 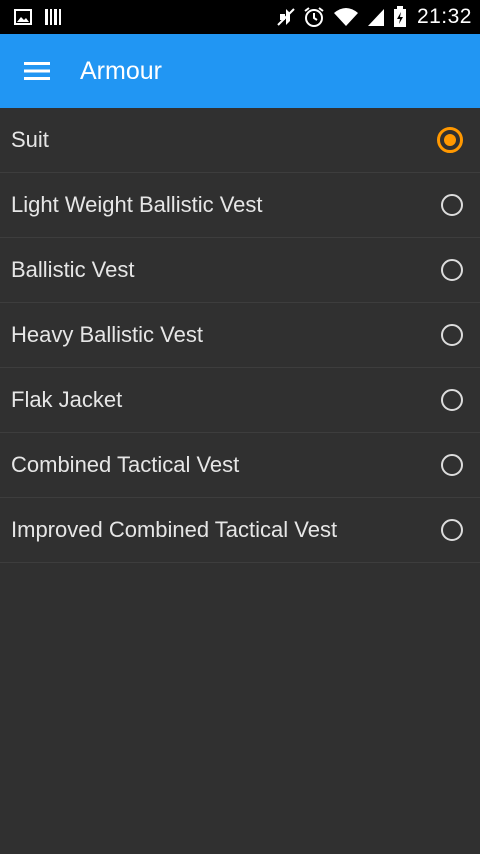 I want to click on option-heavy-ballistic-vest: Heavy Ballistic Vest, so click(x=240, y=335).